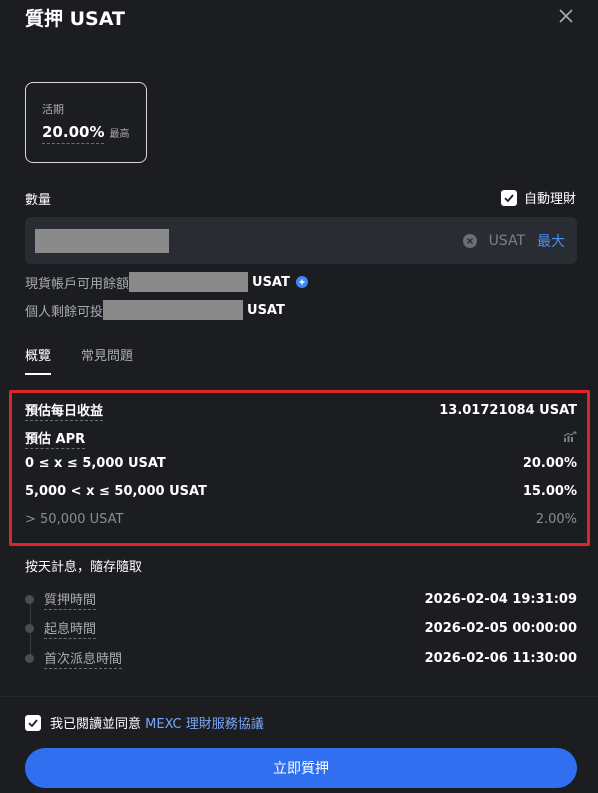  I want to click on redacted-amount, so click(102, 240).